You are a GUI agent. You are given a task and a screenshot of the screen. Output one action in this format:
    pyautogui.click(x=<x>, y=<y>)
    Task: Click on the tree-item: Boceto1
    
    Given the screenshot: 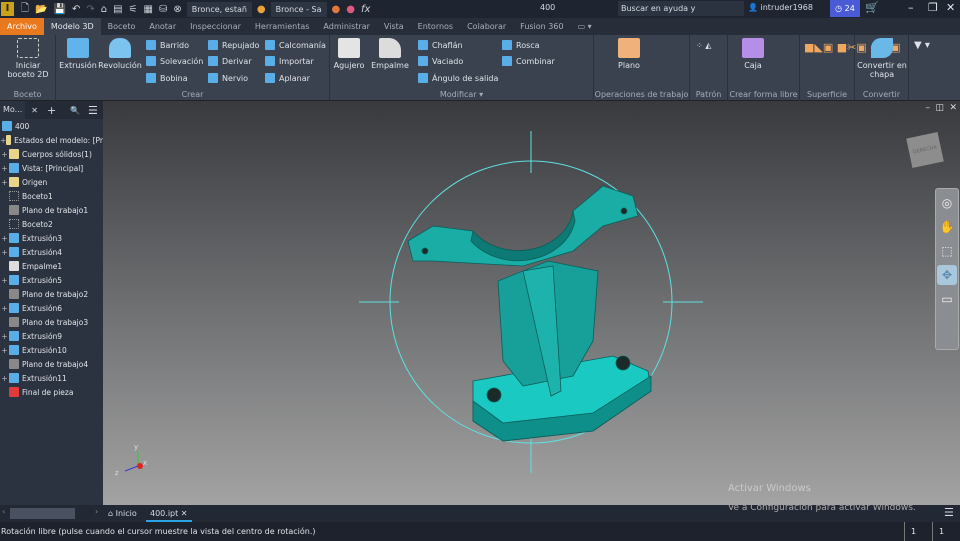 What is the action you would take?
    pyautogui.click(x=51, y=196)
    